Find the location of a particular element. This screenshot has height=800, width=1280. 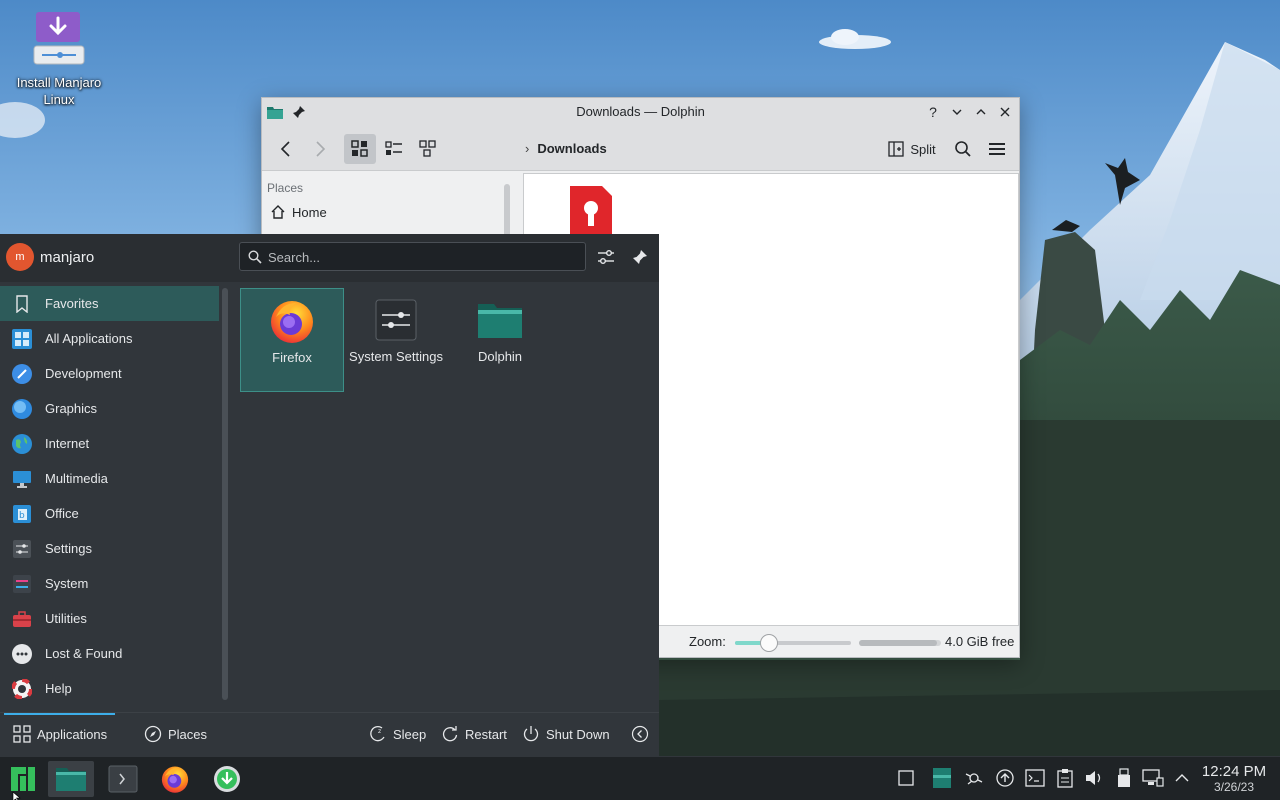

minimize-button is located at coordinates (957, 112).